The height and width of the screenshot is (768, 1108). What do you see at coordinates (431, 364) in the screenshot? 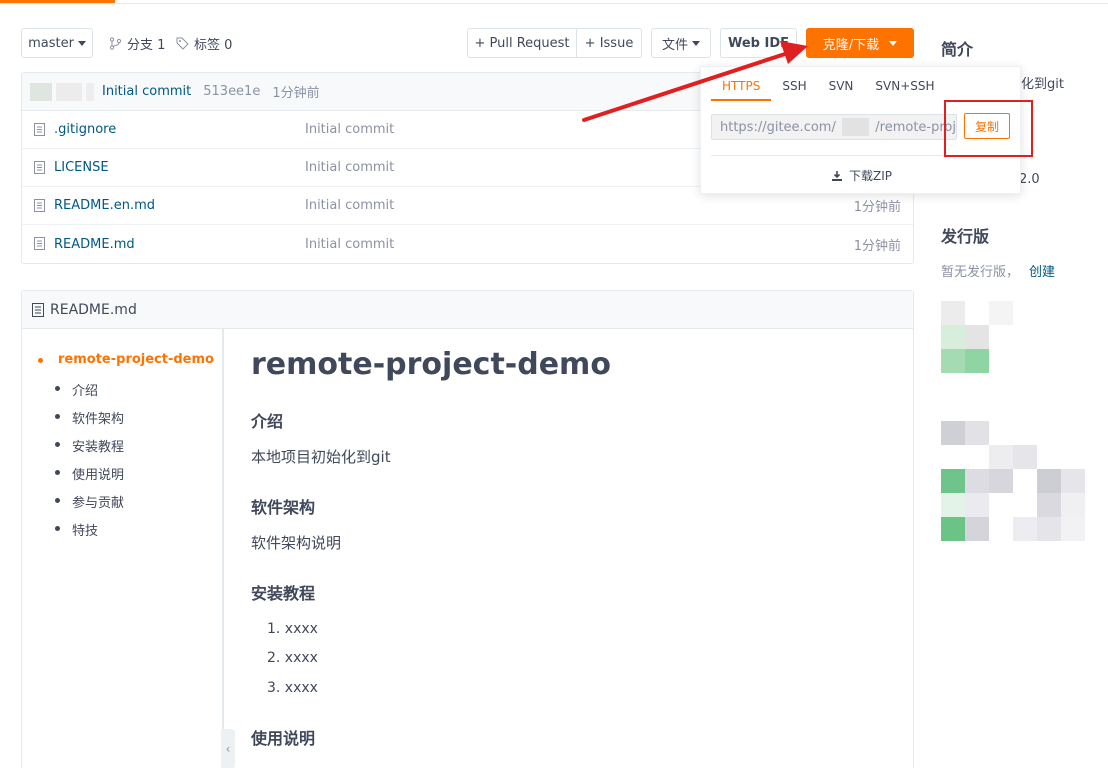
I see `readme-h1: remote-project-demo` at bounding box center [431, 364].